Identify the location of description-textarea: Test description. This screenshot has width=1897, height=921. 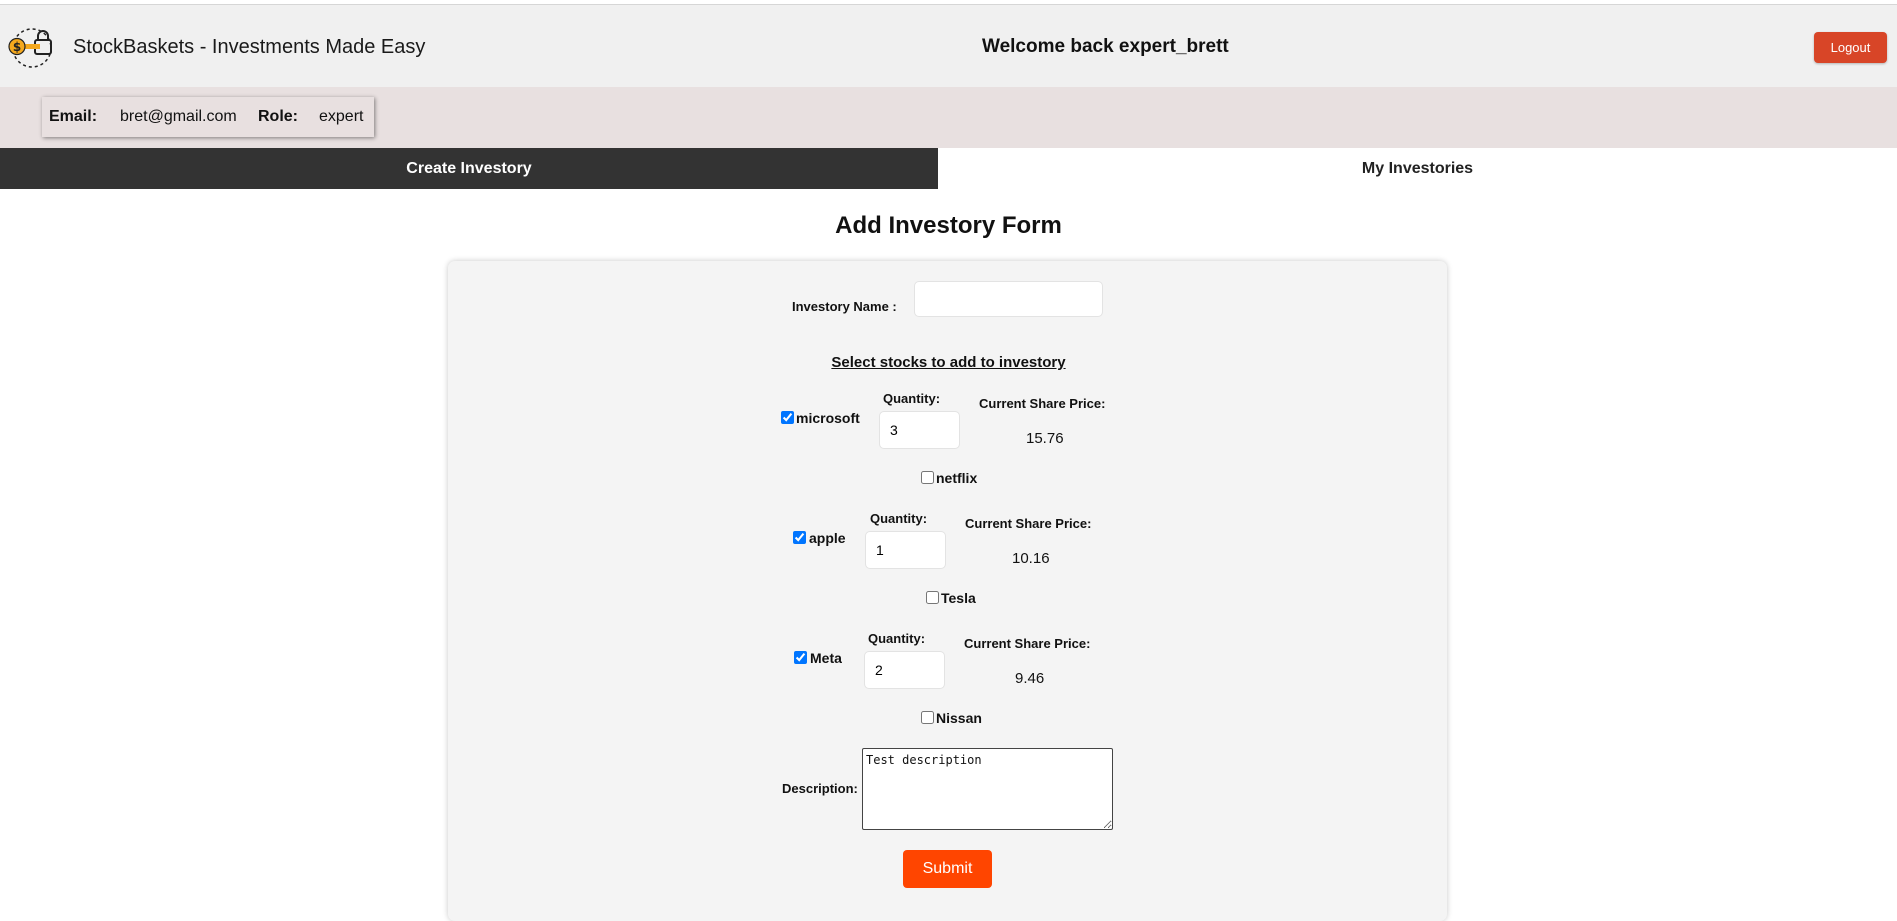
(987, 789).